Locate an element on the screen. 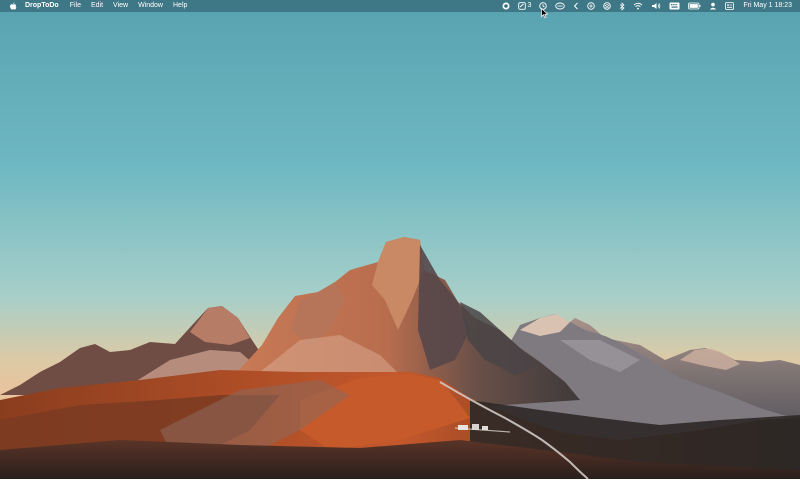 This screenshot has height=484, width=800. notes-count: 3 is located at coordinates (529, 5).